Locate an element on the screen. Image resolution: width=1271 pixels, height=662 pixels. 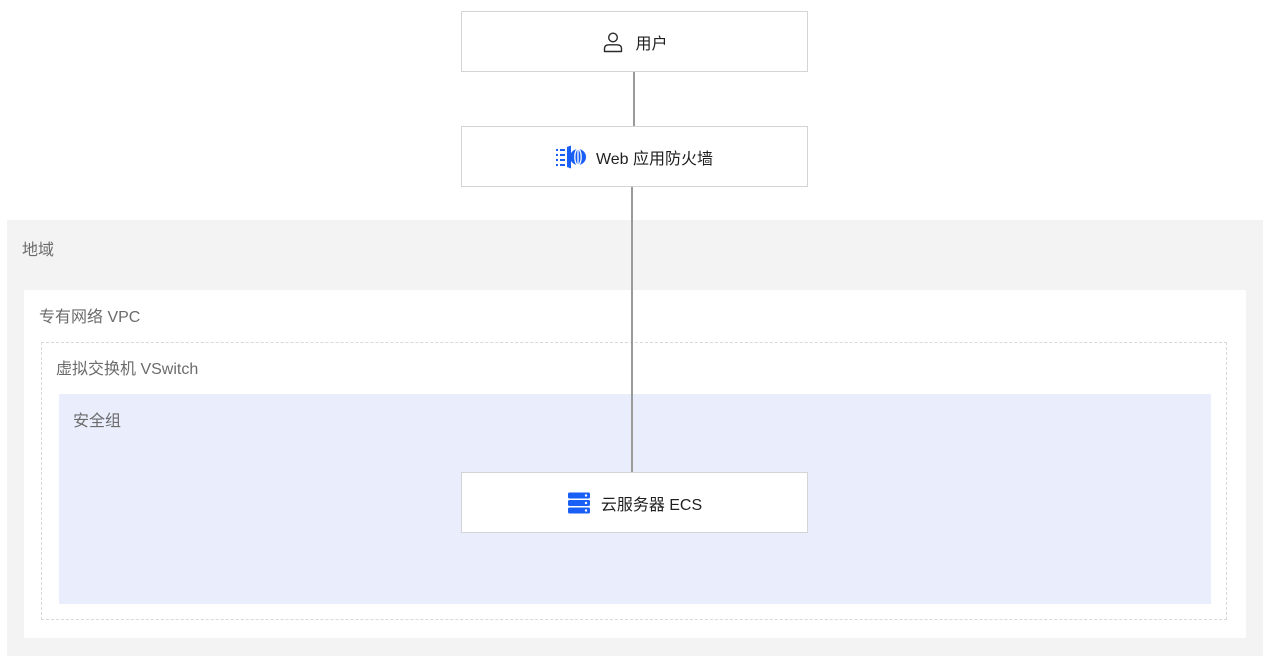
security-group-label: 安全组 is located at coordinates (97, 421).